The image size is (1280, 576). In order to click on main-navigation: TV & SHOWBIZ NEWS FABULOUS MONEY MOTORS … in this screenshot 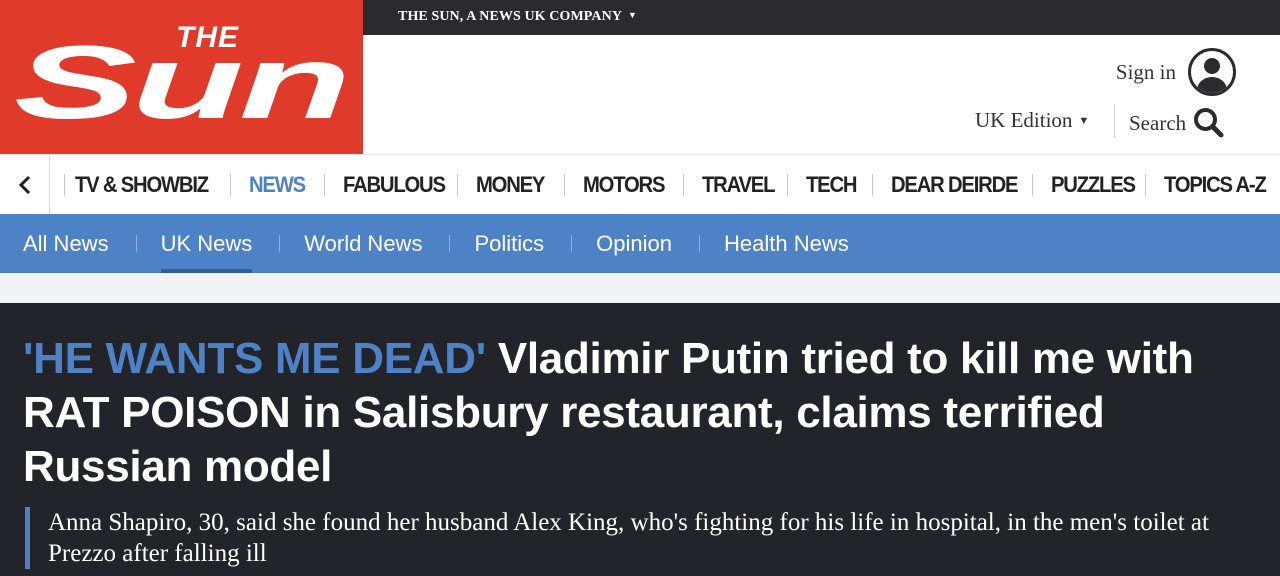, I will do `click(640, 184)`.